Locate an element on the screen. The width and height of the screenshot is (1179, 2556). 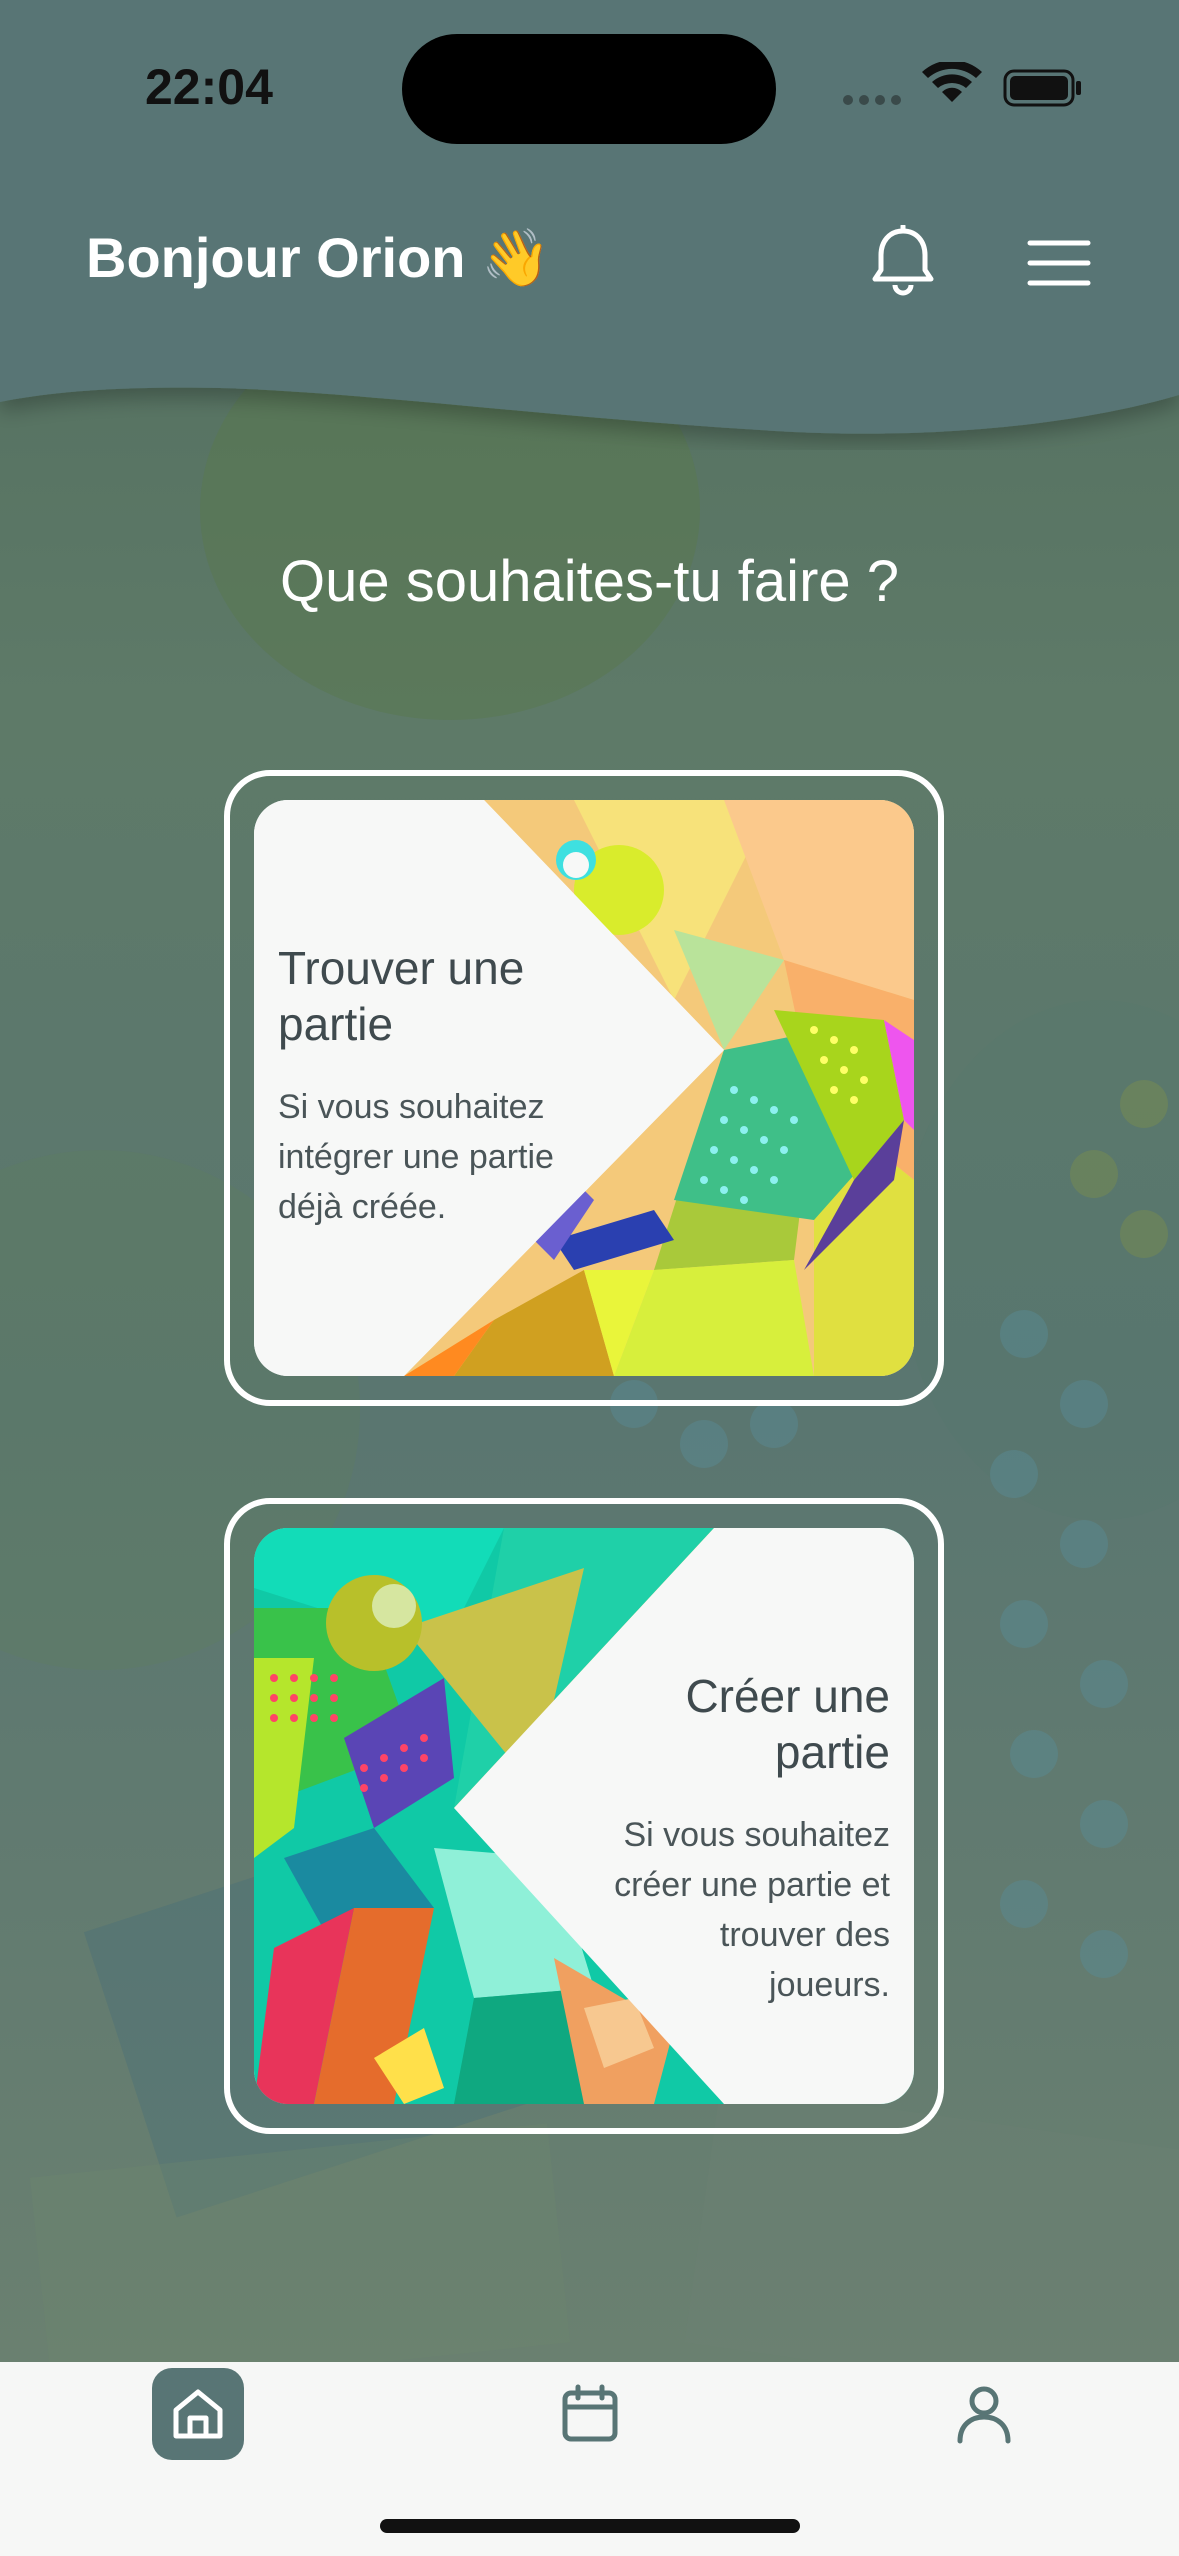
bell-icon is located at coordinates (903, 260).